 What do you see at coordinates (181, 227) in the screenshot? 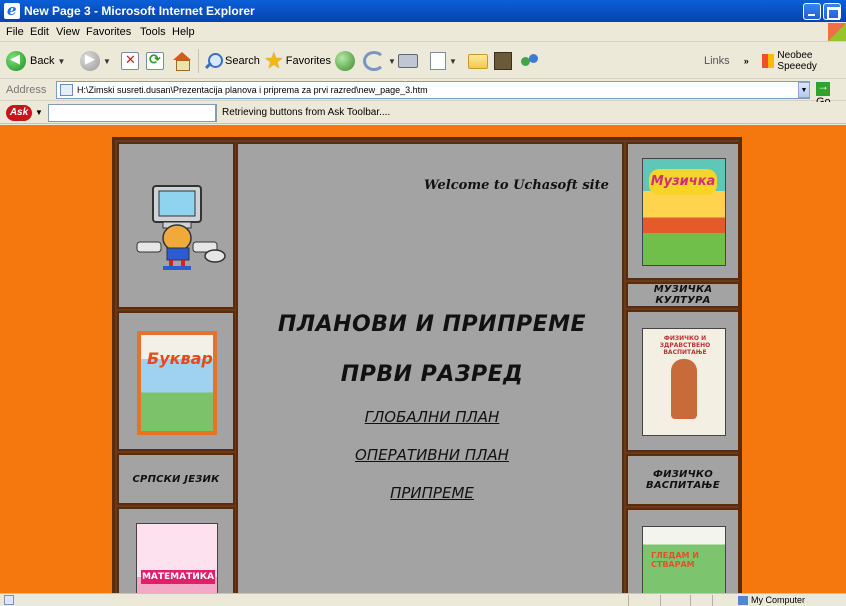
I see `kid-at-computer-icon` at bounding box center [181, 227].